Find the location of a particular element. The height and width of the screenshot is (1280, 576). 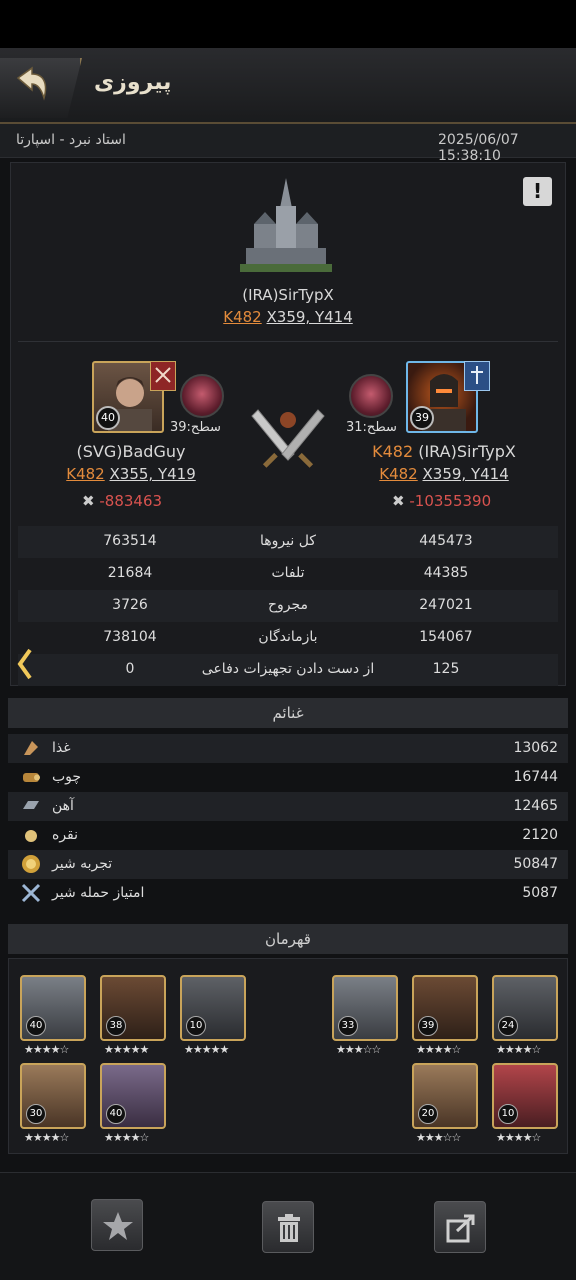

trash-icon is located at coordinates (289, 1228).